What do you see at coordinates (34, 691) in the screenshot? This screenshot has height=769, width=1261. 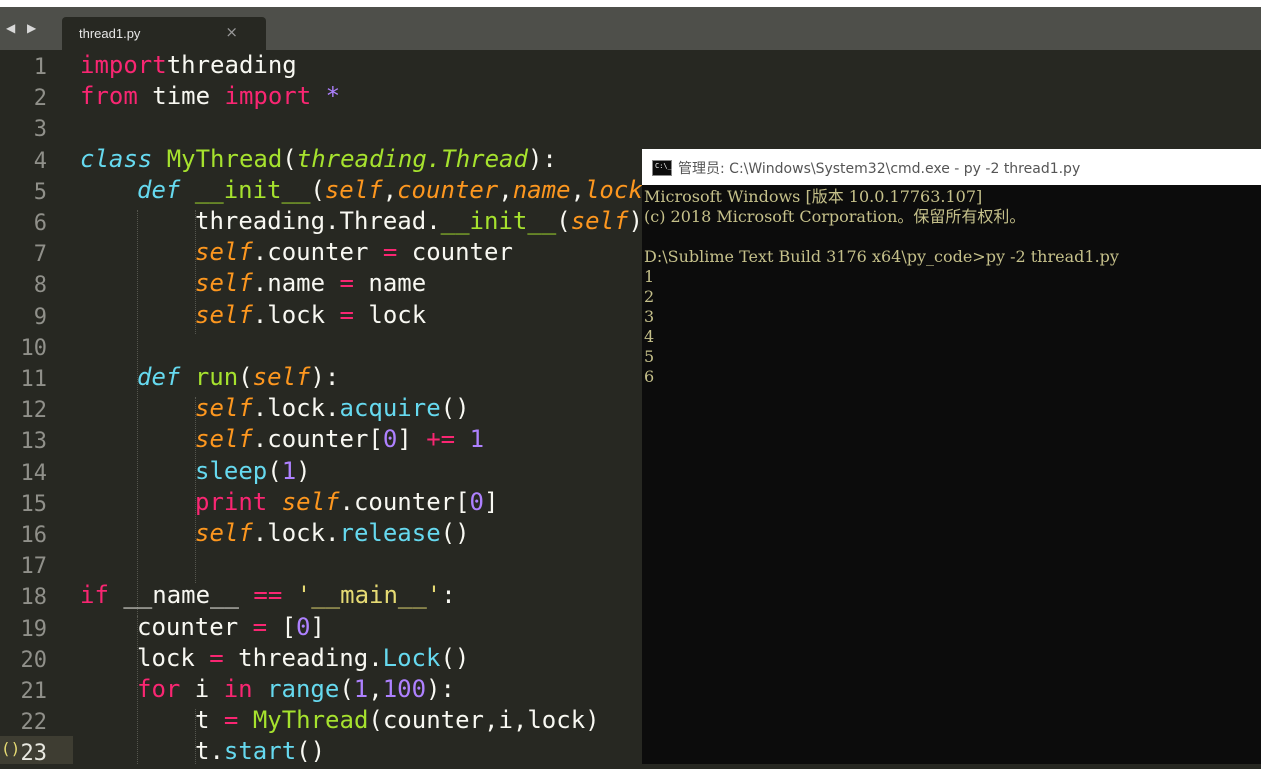 I see `line-number: 21` at bounding box center [34, 691].